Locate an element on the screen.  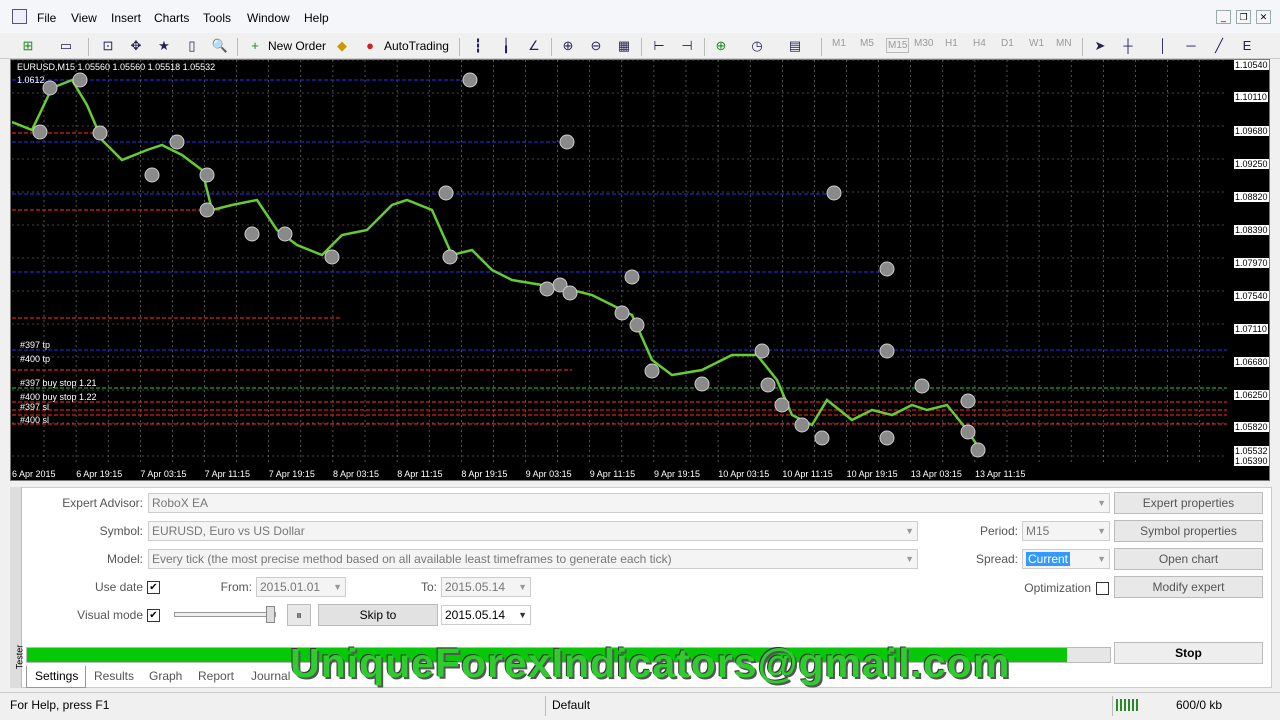
terminal-icon: ▯ is located at coordinates (192, 46).